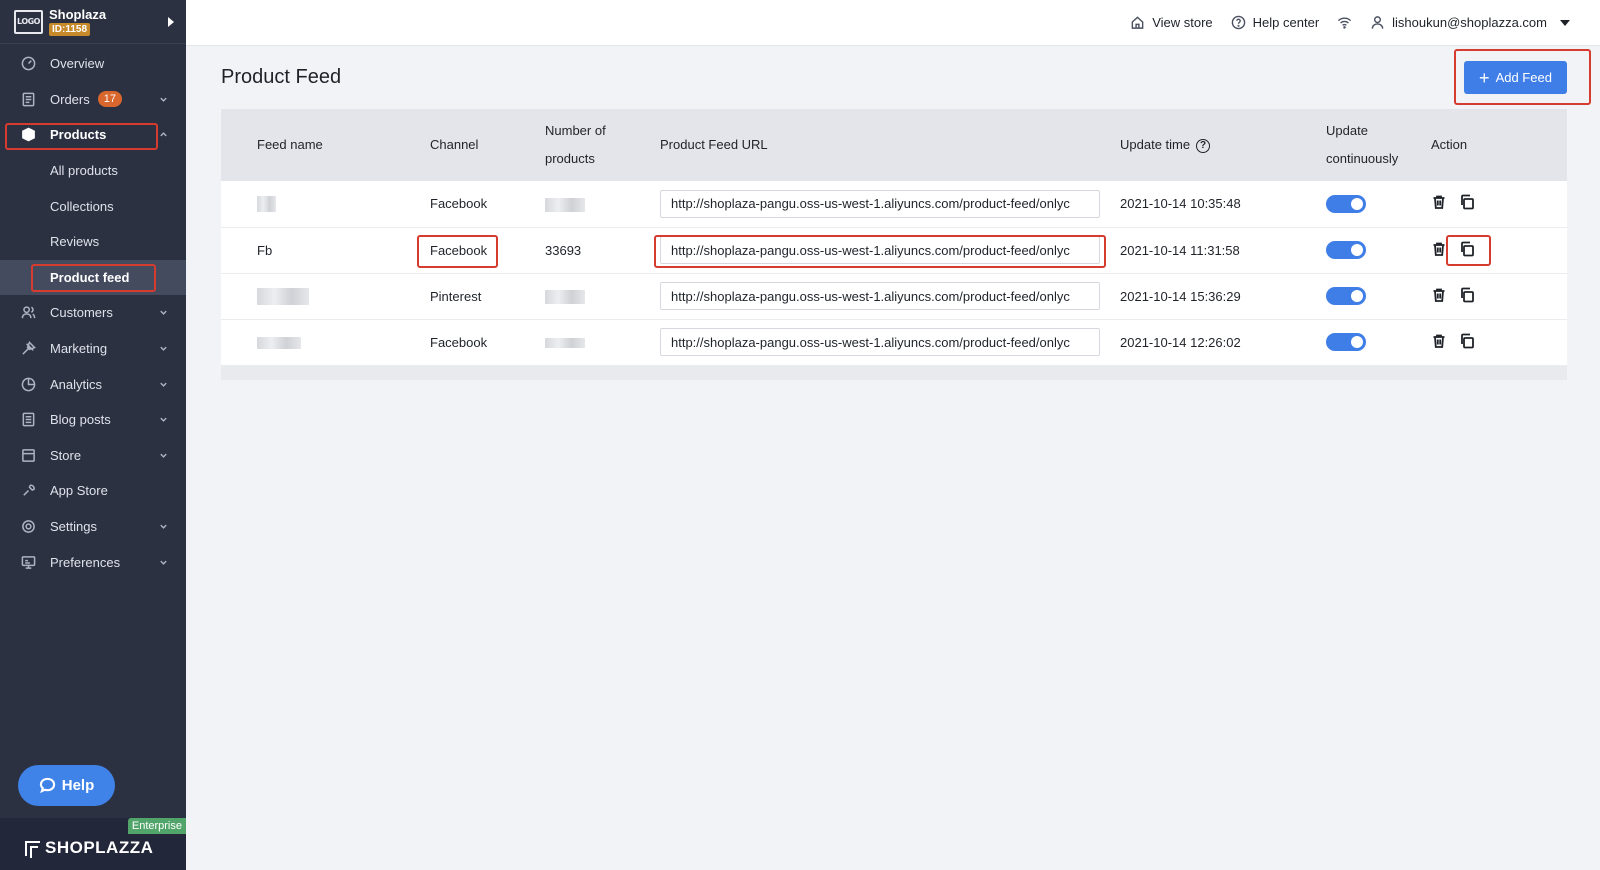  What do you see at coordinates (47, 785) in the screenshot?
I see `chat-bubble-icon` at bounding box center [47, 785].